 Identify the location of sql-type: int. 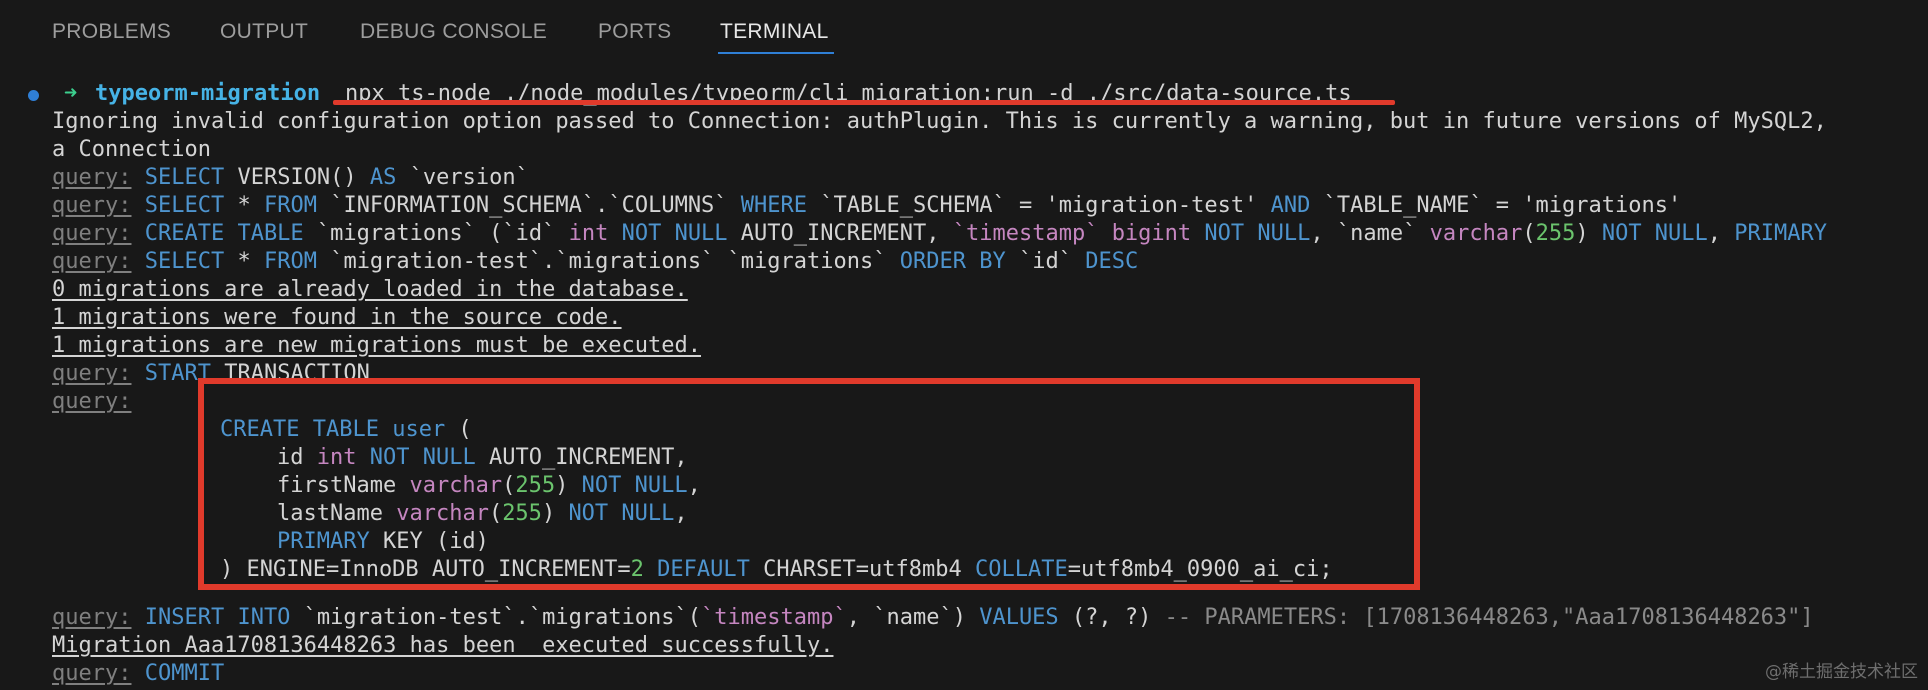
(588, 233).